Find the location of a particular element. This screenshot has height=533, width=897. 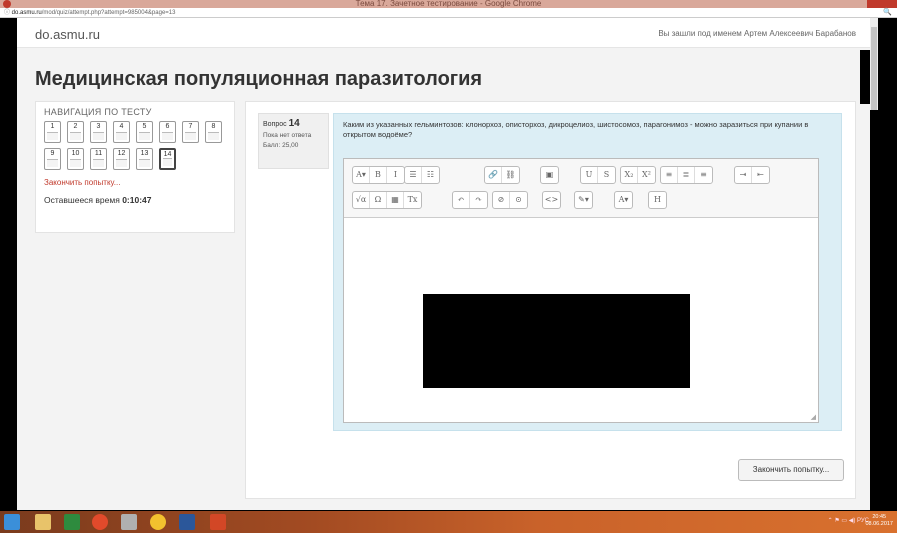

redaction-left is located at coordinates (8, 315).